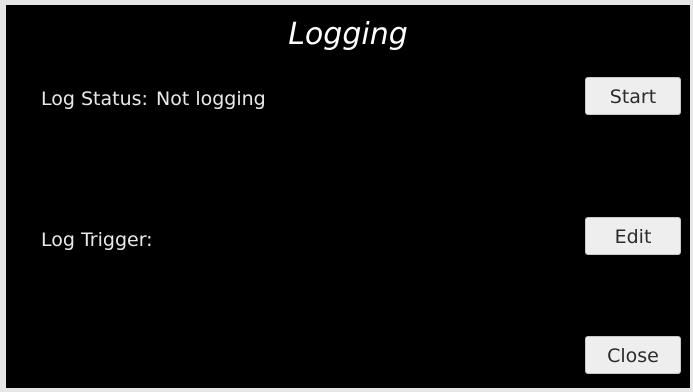 The image size is (693, 392). What do you see at coordinates (211, 99) in the screenshot?
I see `log-status-value: Not logging` at bounding box center [211, 99].